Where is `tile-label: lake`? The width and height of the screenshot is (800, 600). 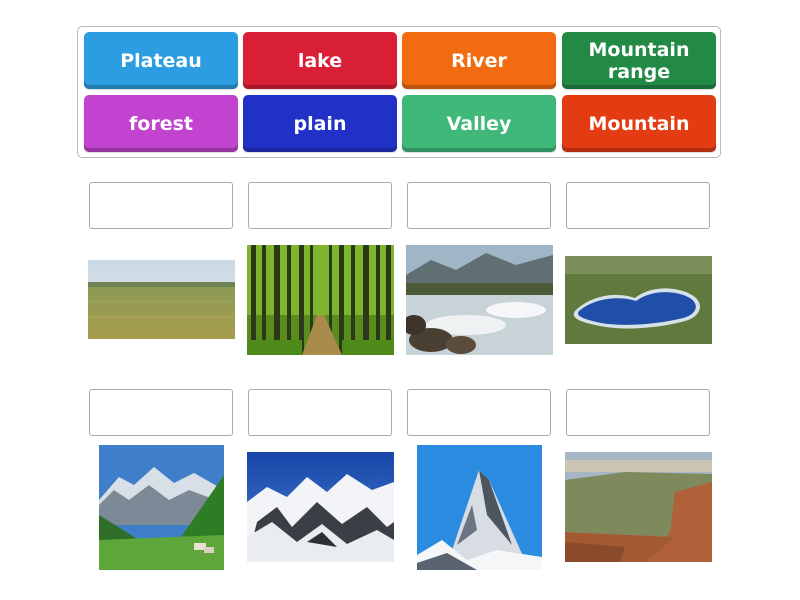 tile-label: lake is located at coordinates (320, 60).